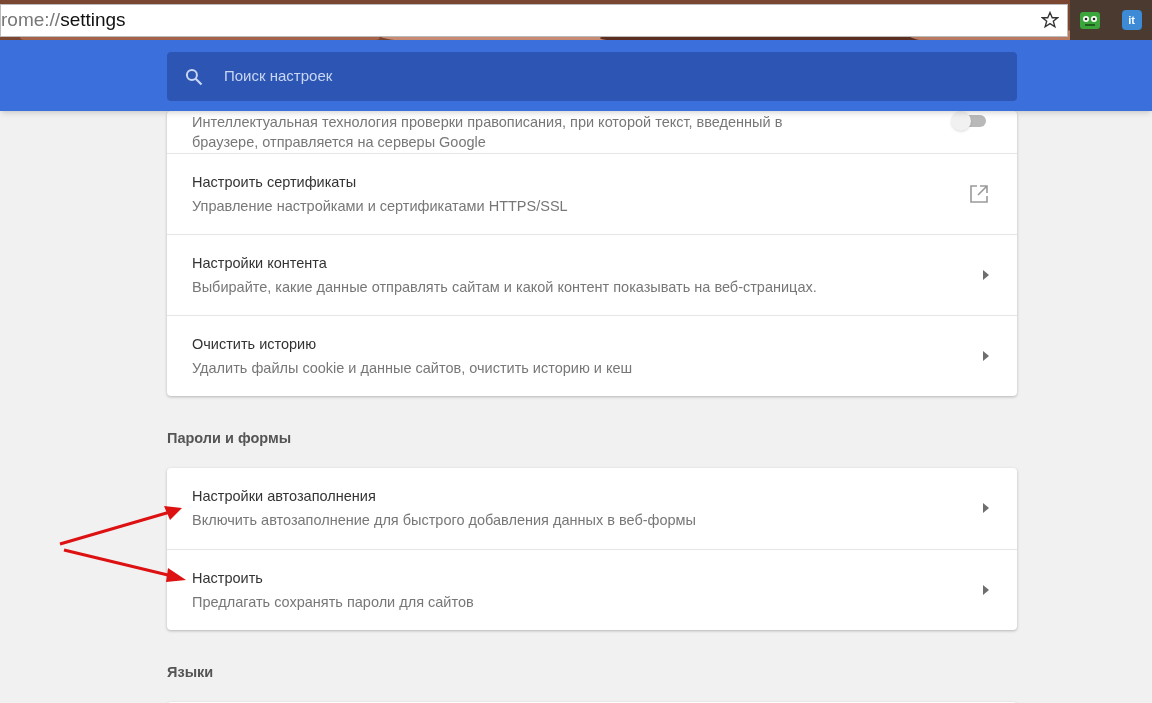 This screenshot has height=703, width=1152. Describe the element at coordinates (260, 263) in the screenshot. I see `row-title: Настройки контента` at that location.